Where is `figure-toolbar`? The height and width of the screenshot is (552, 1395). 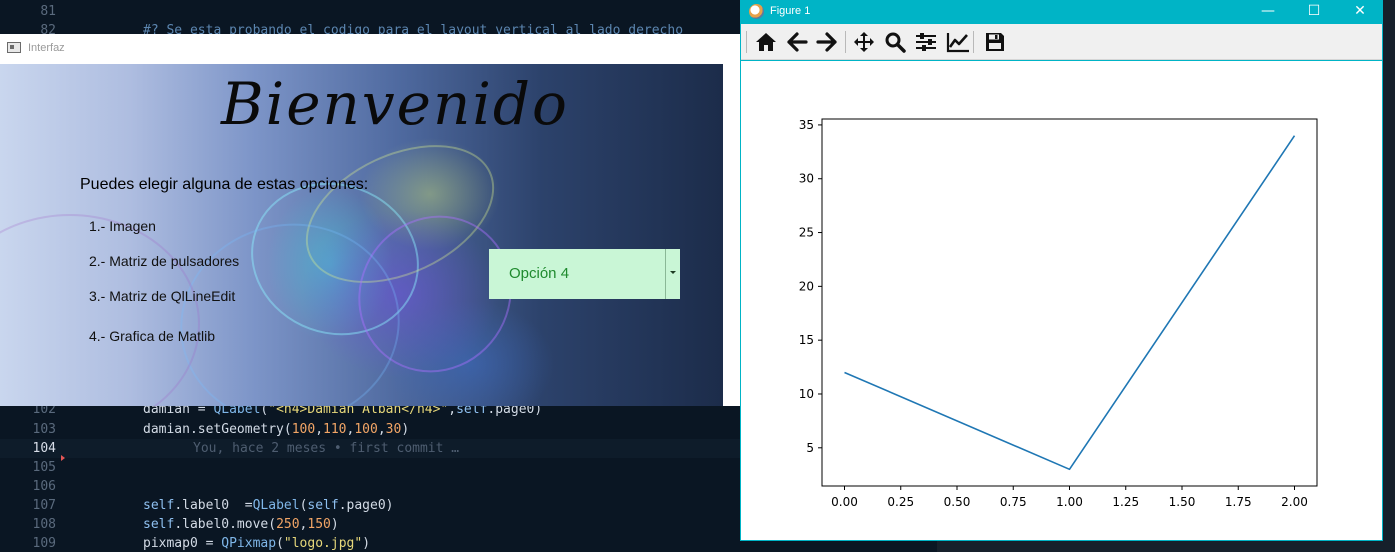 figure-toolbar is located at coordinates (1061, 42).